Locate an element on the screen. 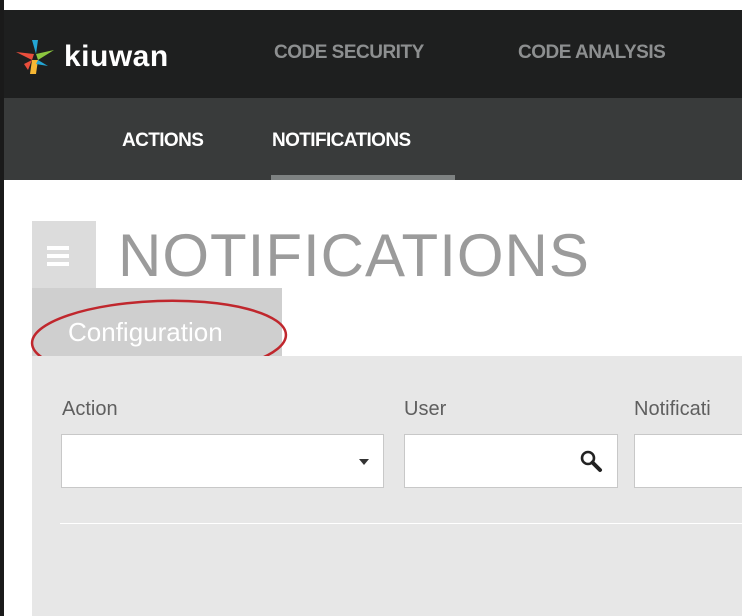 Image resolution: width=742 pixels, height=616 pixels. notification-label: Notificati is located at coordinates (672, 409).